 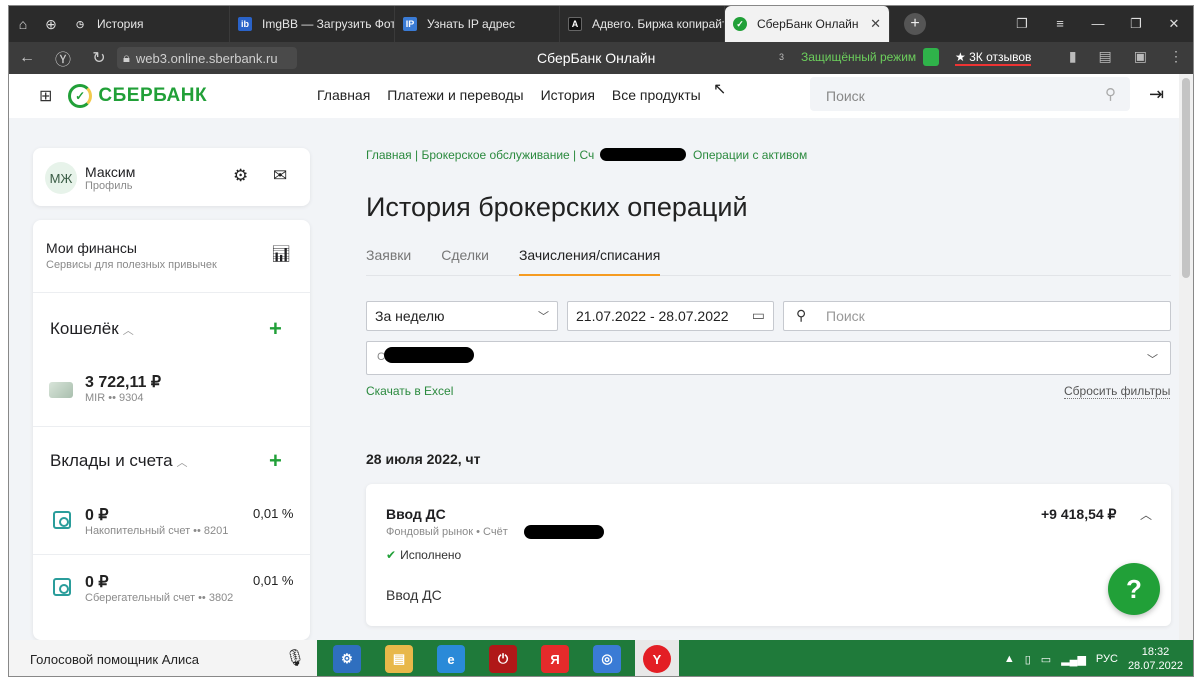 What do you see at coordinates (1022, 24) in the screenshot?
I see `tabs-icon: ❐` at bounding box center [1022, 24].